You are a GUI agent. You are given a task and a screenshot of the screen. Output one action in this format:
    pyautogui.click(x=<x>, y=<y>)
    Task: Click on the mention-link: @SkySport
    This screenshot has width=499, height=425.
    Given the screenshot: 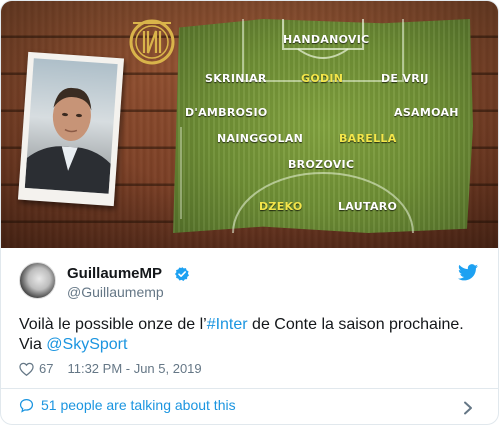 What is the action you would take?
    pyautogui.click(x=86, y=344)
    